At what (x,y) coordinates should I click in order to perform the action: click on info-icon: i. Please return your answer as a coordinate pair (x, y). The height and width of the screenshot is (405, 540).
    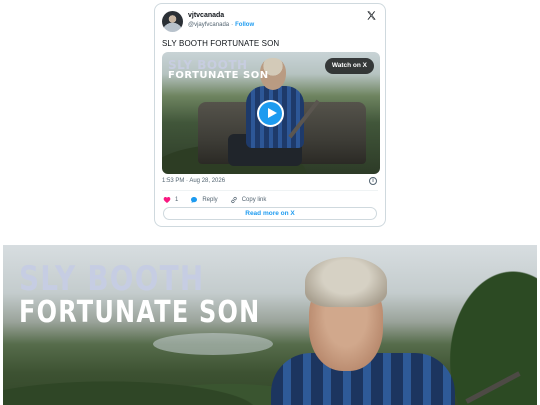
    Looking at the image, I should click on (373, 181).